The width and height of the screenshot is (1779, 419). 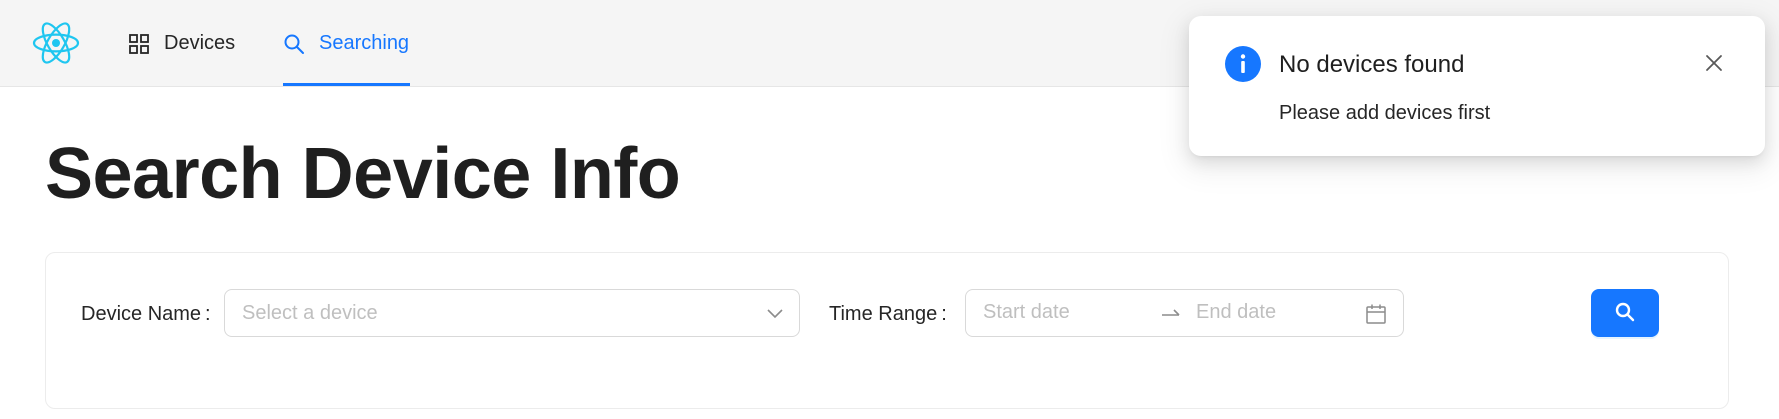 I want to click on start-date-input: Start date, so click(x=1026, y=312).